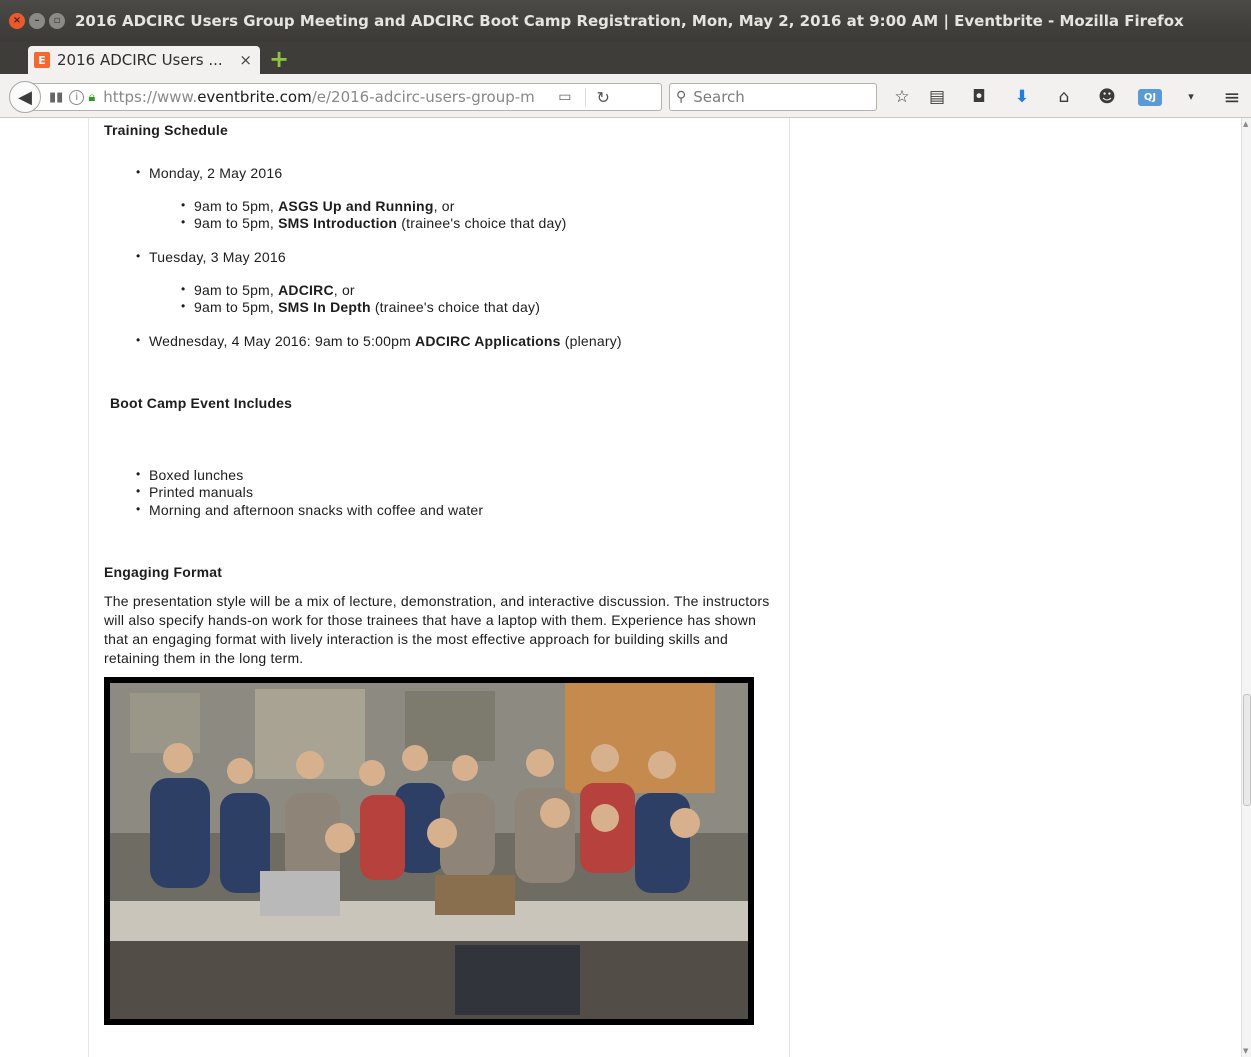  Describe the element at coordinates (91, 97) in the screenshot. I see `lock-icon: 🔒︎` at that location.